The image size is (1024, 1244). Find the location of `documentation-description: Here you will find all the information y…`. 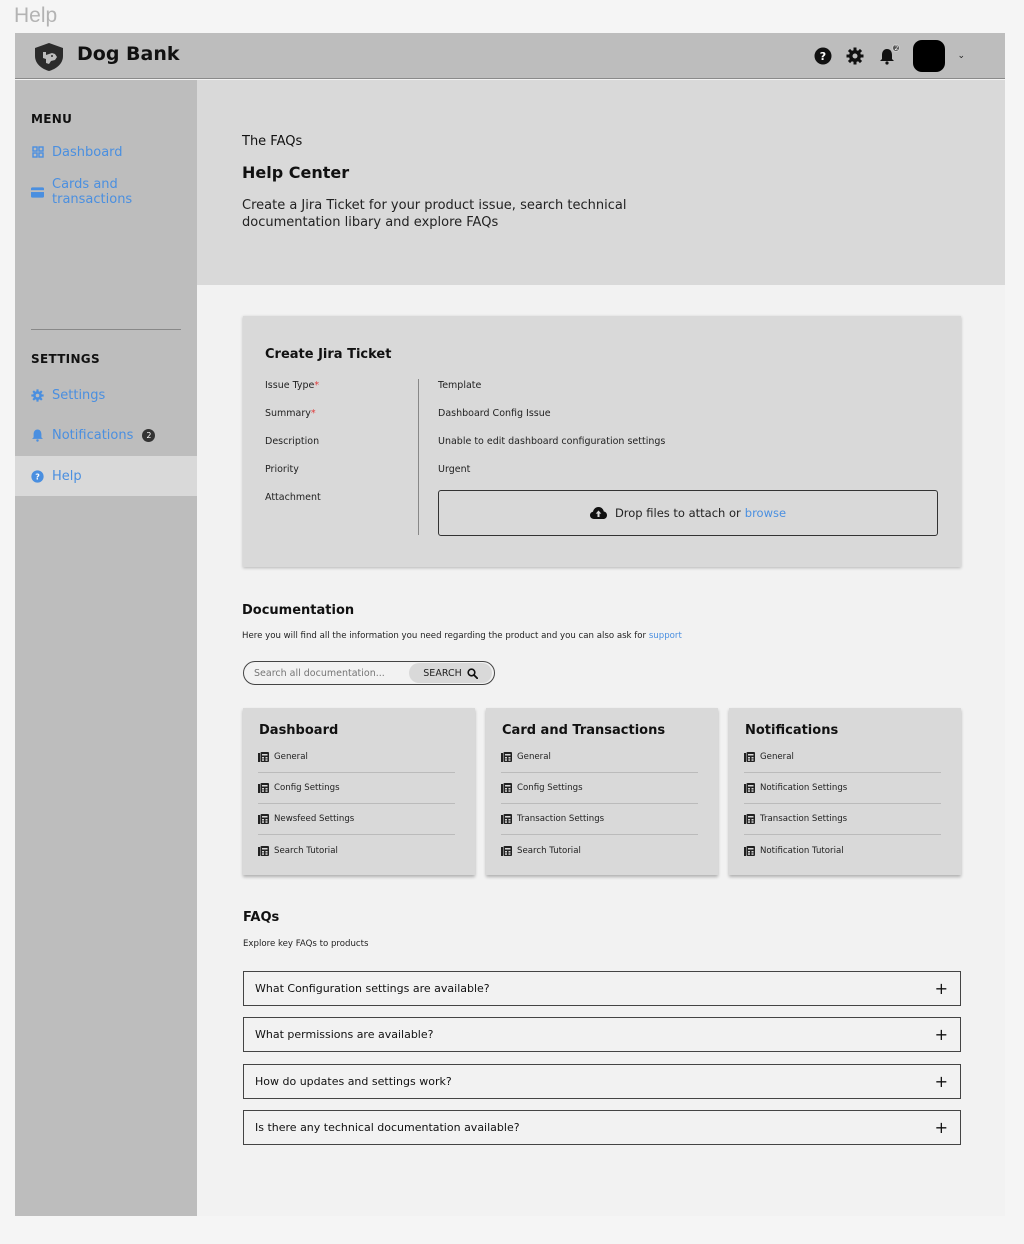

documentation-description: Here you will find all the information y… is located at coordinates (462, 636).